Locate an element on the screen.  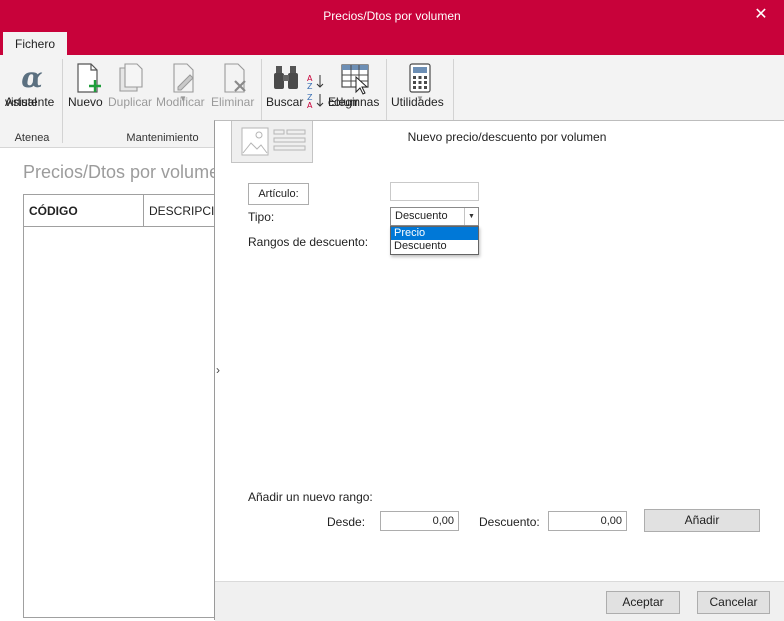
edit-document-icon is located at coordinates (183, 78).